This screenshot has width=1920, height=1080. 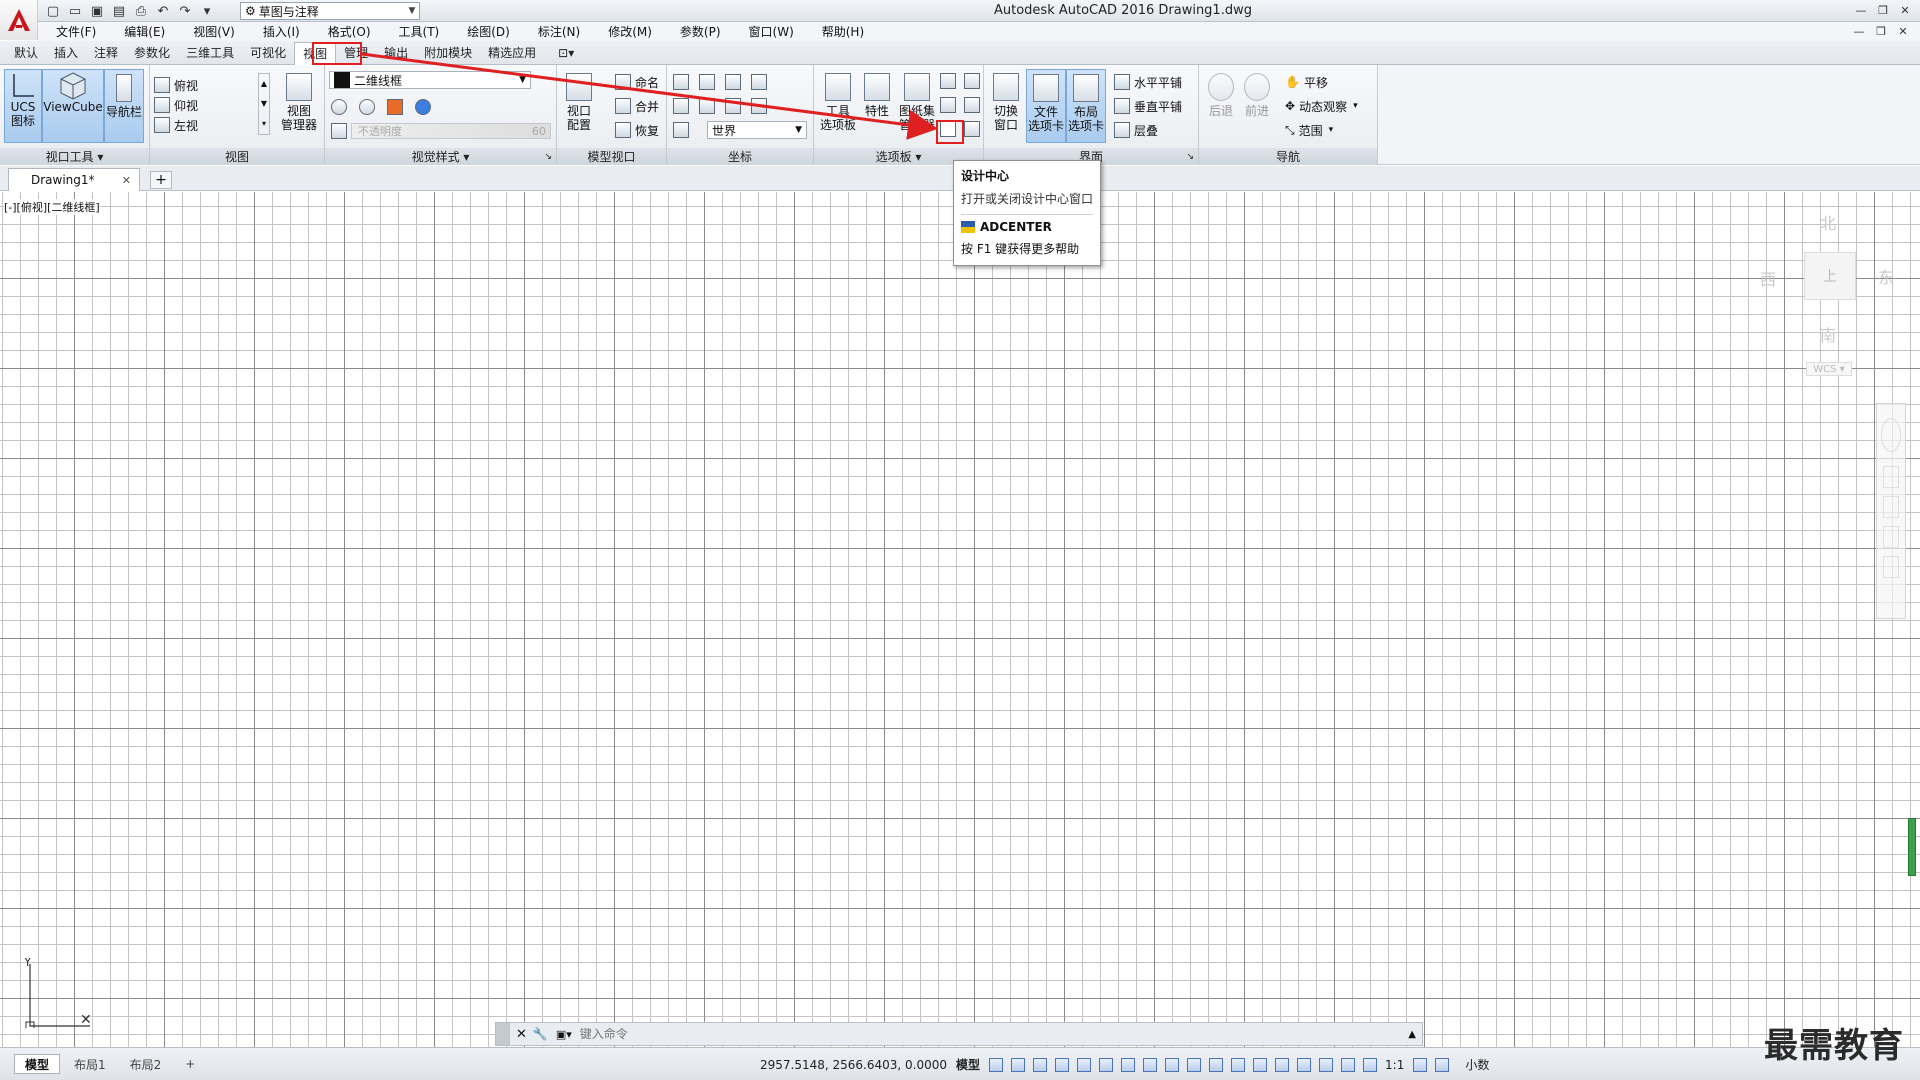 What do you see at coordinates (1309, 130) in the screenshot?
I see `extents-button: ⤡ 范围 ▾` at bounding box center [1309, 130].